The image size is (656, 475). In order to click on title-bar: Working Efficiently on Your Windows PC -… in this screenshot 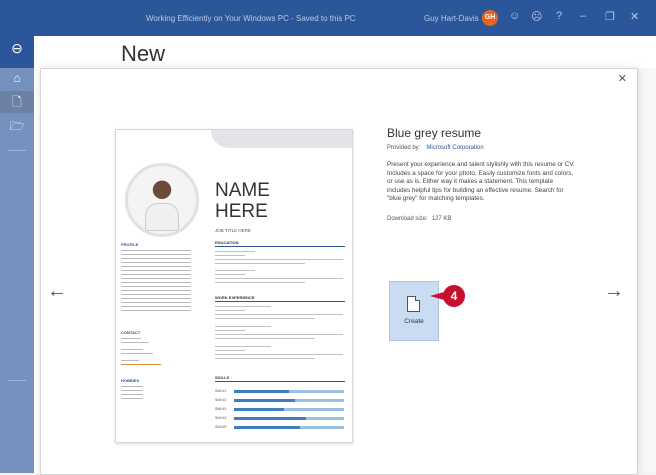, I will do `click(345, 18)`.